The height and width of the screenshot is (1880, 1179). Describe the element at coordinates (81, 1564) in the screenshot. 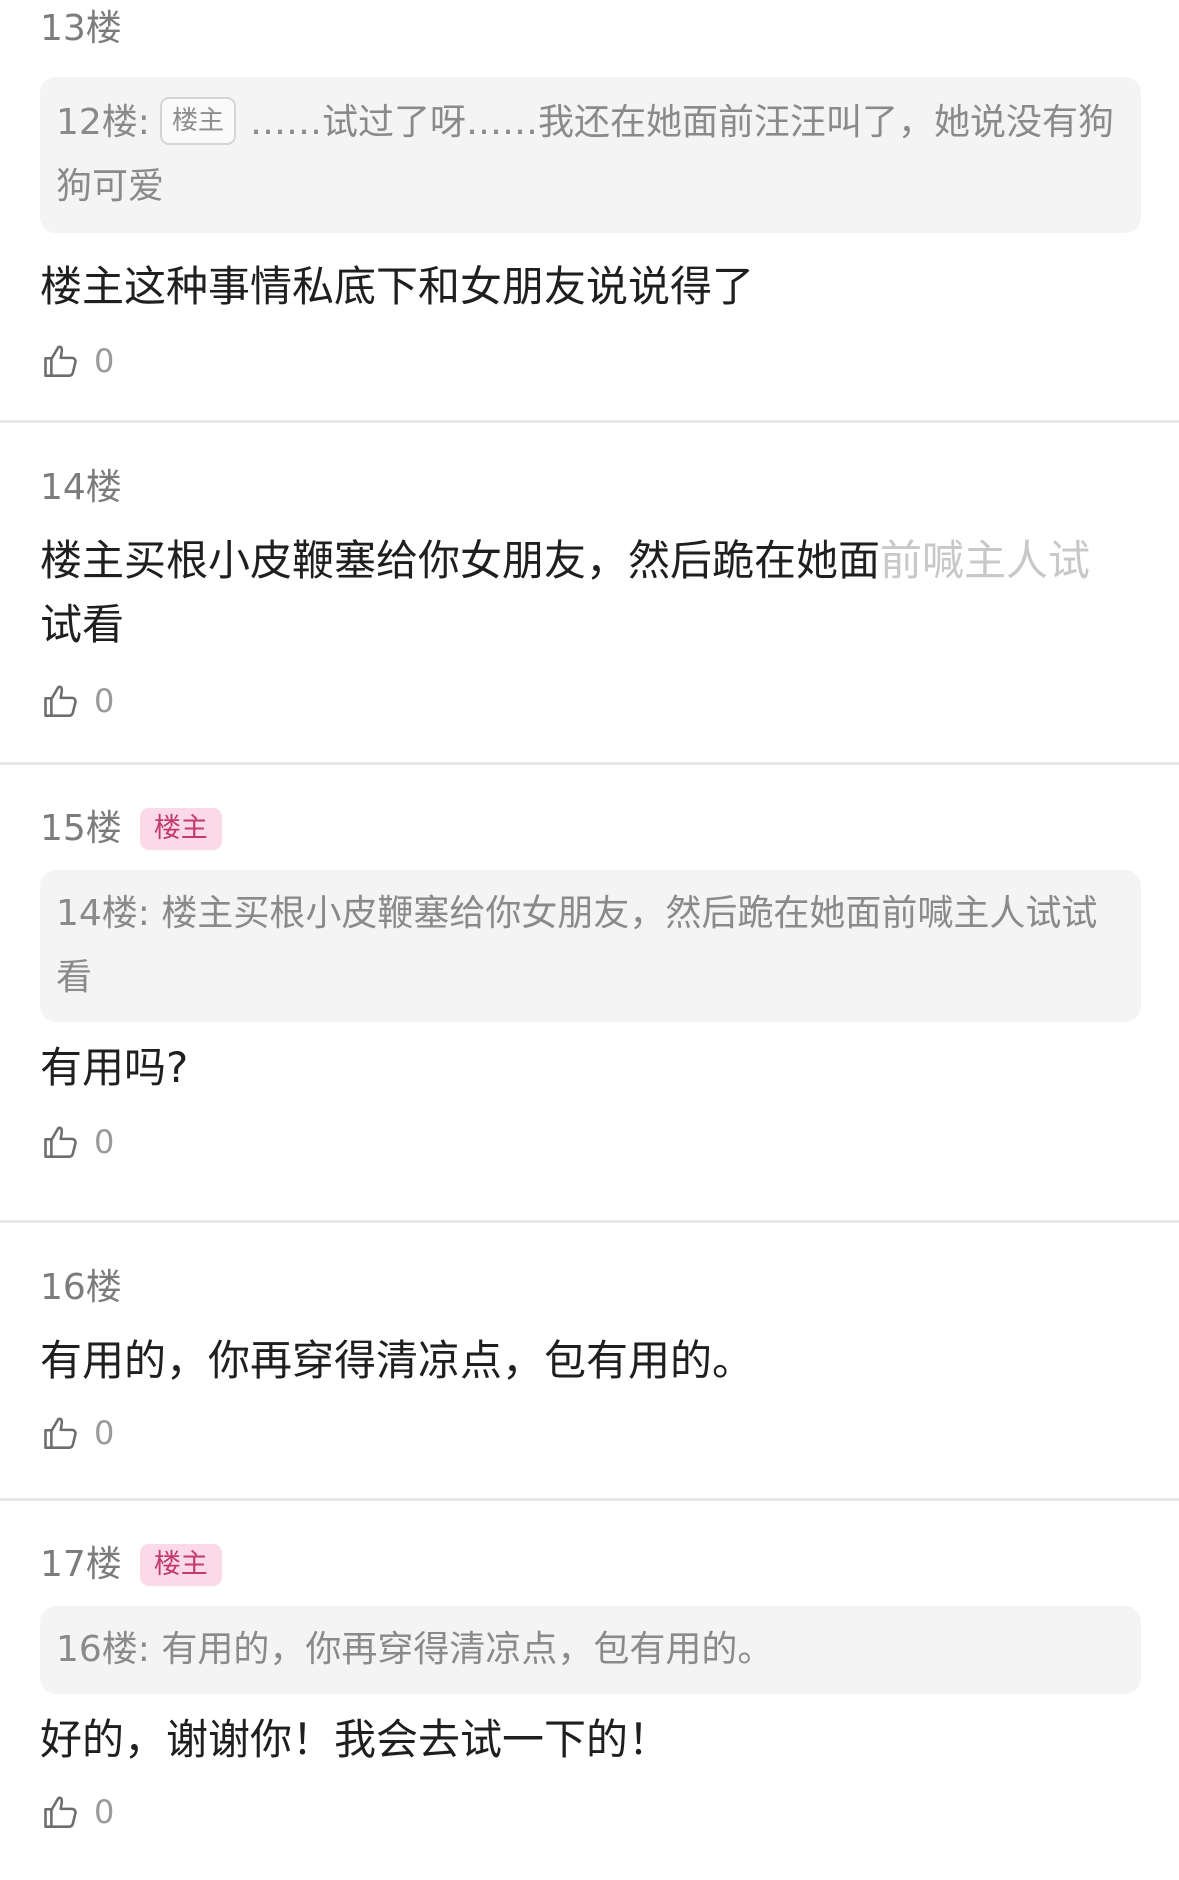

I see `floor-number: 17楼` at that location.